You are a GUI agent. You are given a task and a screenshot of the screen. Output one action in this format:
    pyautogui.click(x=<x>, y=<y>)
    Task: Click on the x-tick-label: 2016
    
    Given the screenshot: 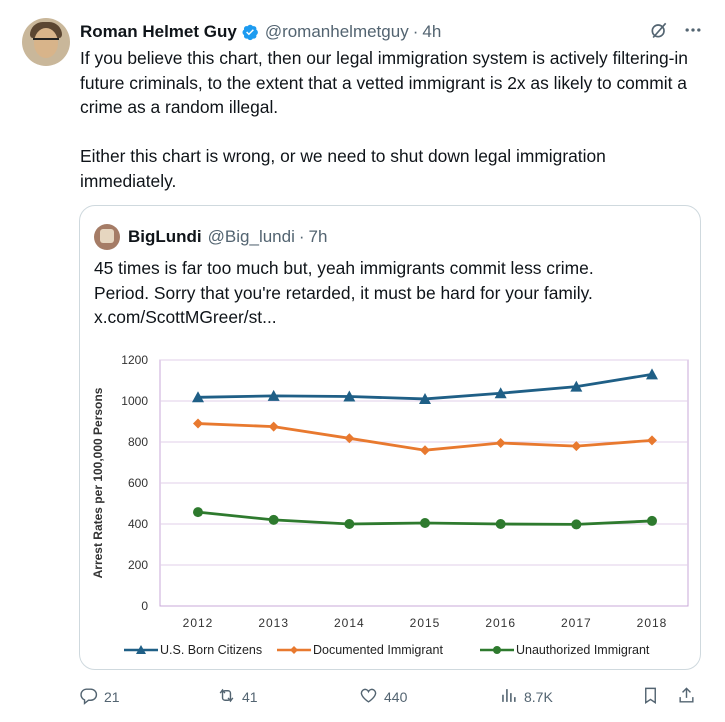 What is the action you would take?
    pyautogui.click(x=500, y=623)
    